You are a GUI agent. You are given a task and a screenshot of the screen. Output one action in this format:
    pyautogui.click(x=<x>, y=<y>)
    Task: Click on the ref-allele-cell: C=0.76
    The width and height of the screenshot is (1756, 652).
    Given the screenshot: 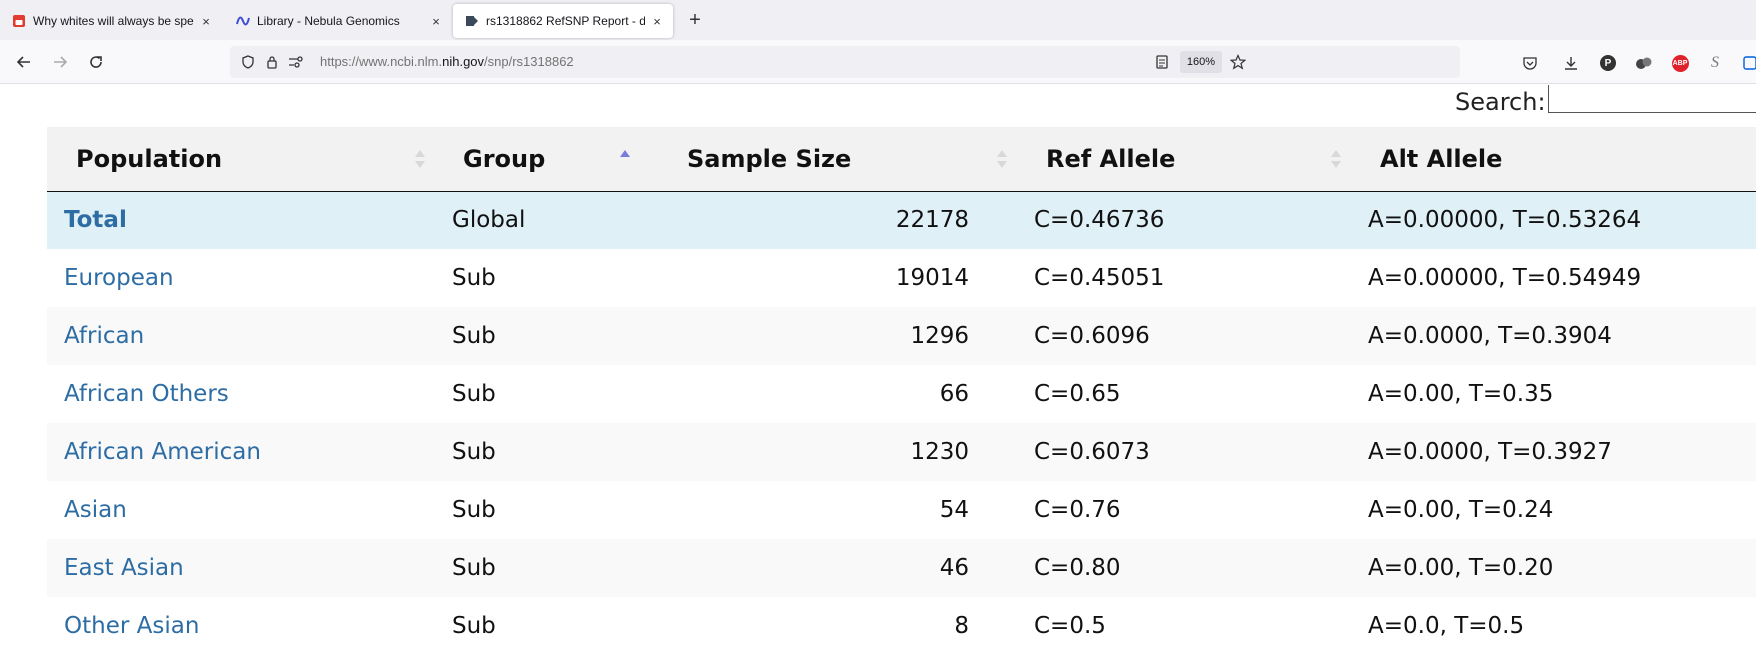 What is the action you would take?
    pyautogui.click(x=1186, y=510)
    